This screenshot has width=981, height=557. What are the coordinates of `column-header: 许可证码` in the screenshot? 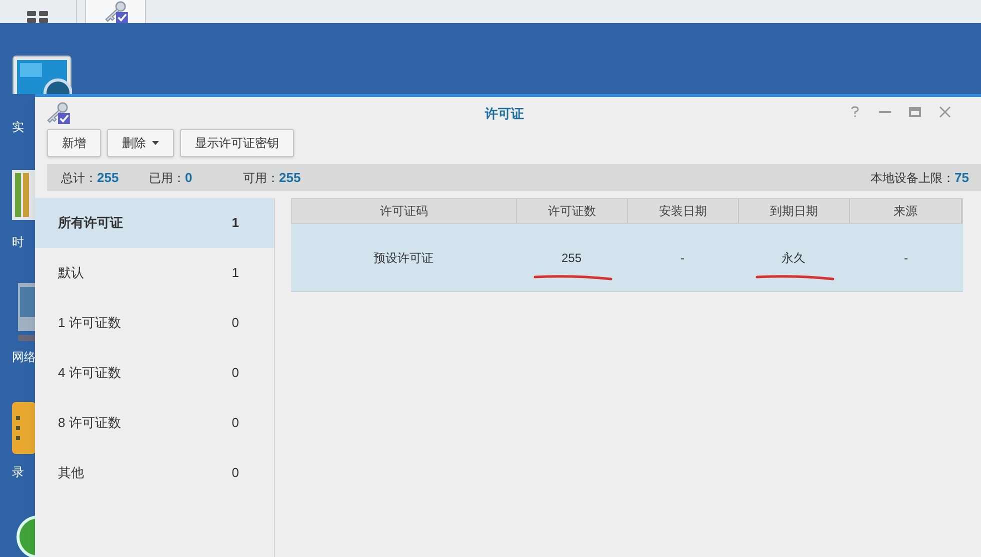 It's located at (404, 211).